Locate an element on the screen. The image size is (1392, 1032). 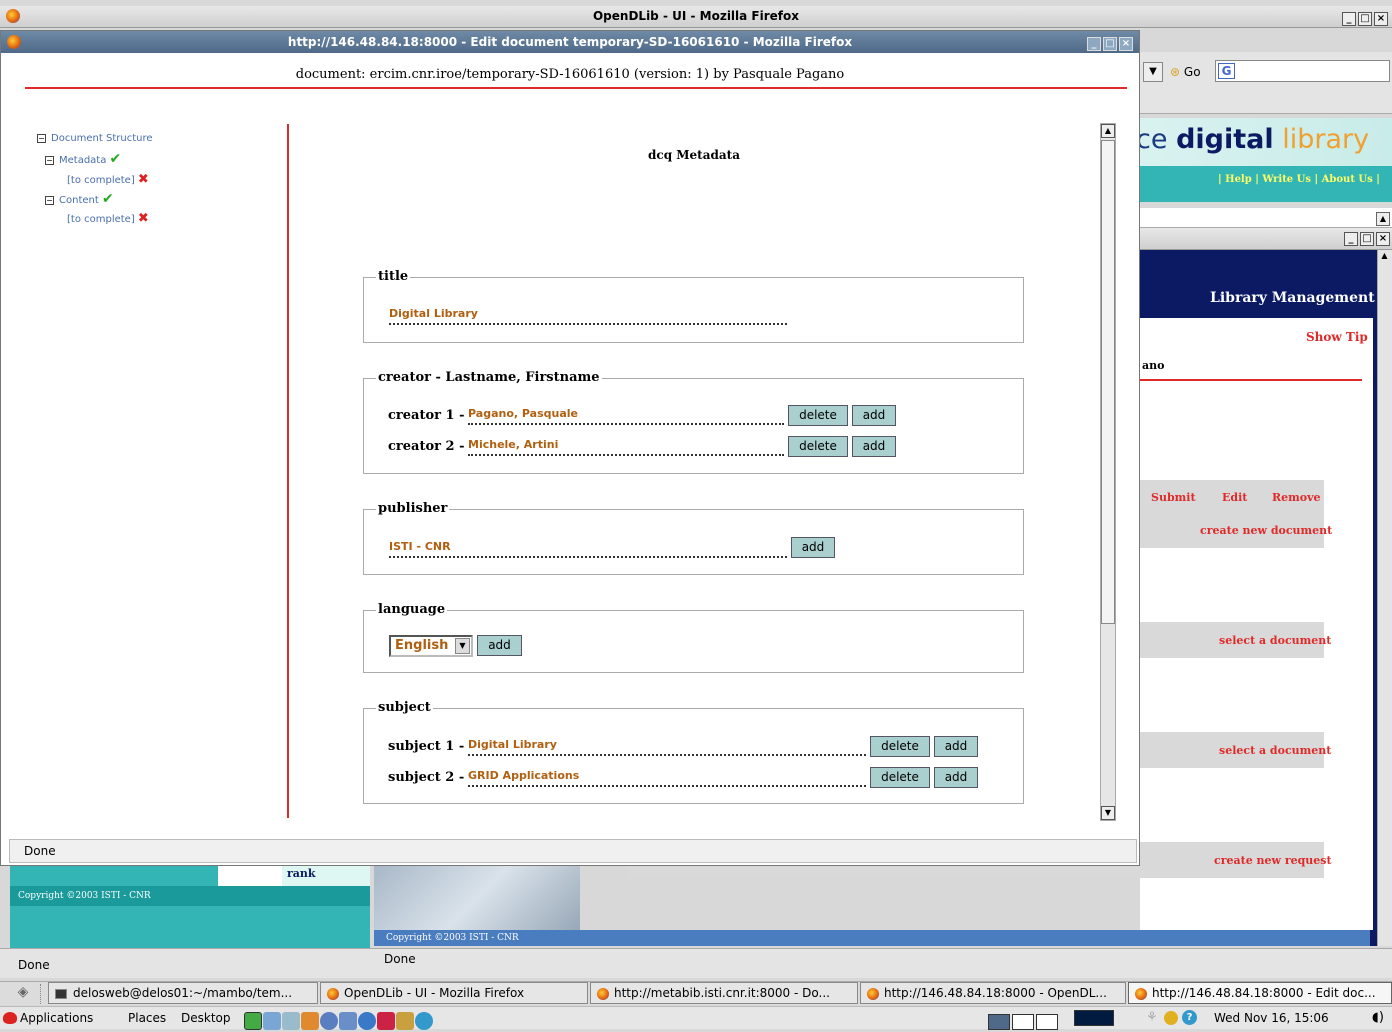
user-fragment: ano is located at coordinates (1153, 365).